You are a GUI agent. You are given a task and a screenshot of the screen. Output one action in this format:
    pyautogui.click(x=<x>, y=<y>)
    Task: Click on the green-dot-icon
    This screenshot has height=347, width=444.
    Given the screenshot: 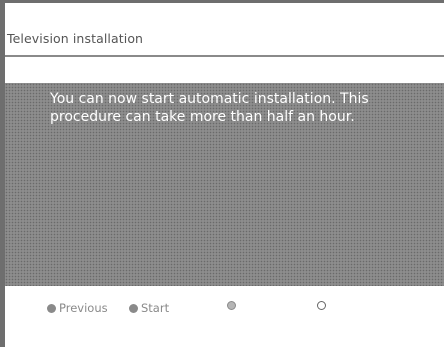 What is the action you would take?
    pyautogui.click(x=133, y=308)
    